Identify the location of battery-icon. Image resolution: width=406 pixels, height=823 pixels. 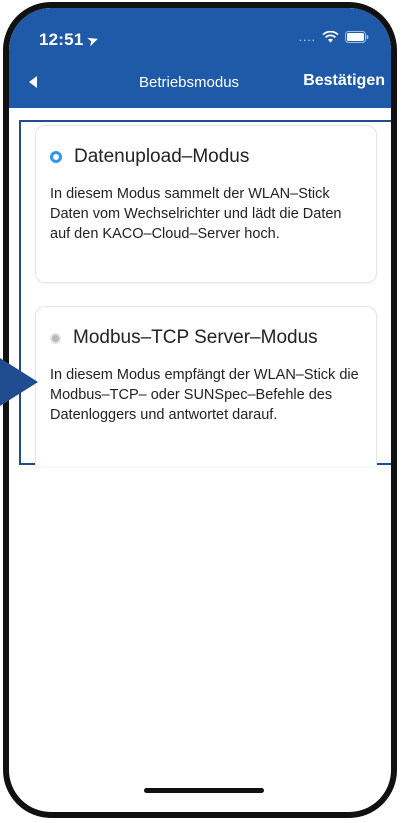
(357, 37).